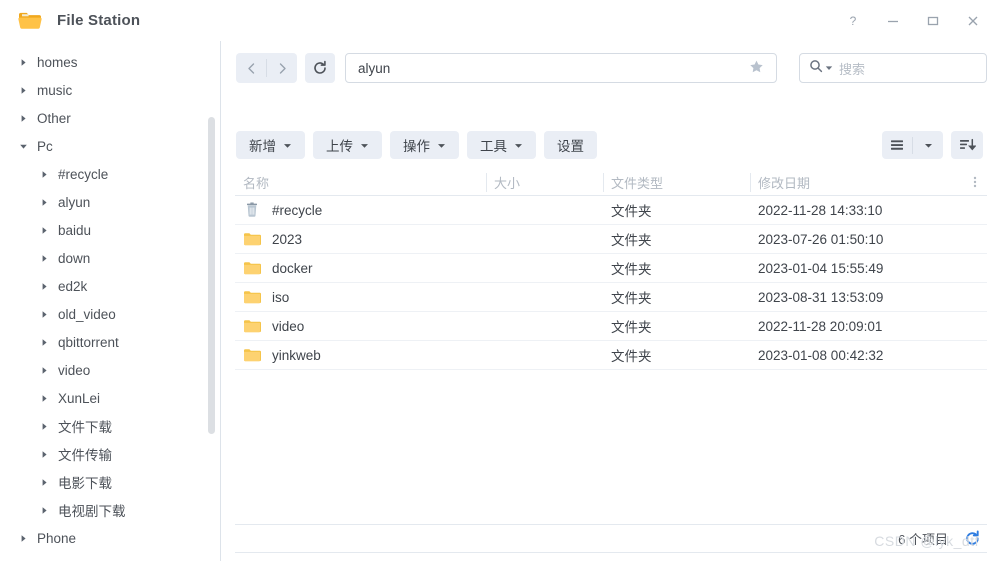 This screenshot has height=561, width=1001. Describe the element at coordinates (544, 182) in the screenshot. I see `column-header-size: 大小` at that location.